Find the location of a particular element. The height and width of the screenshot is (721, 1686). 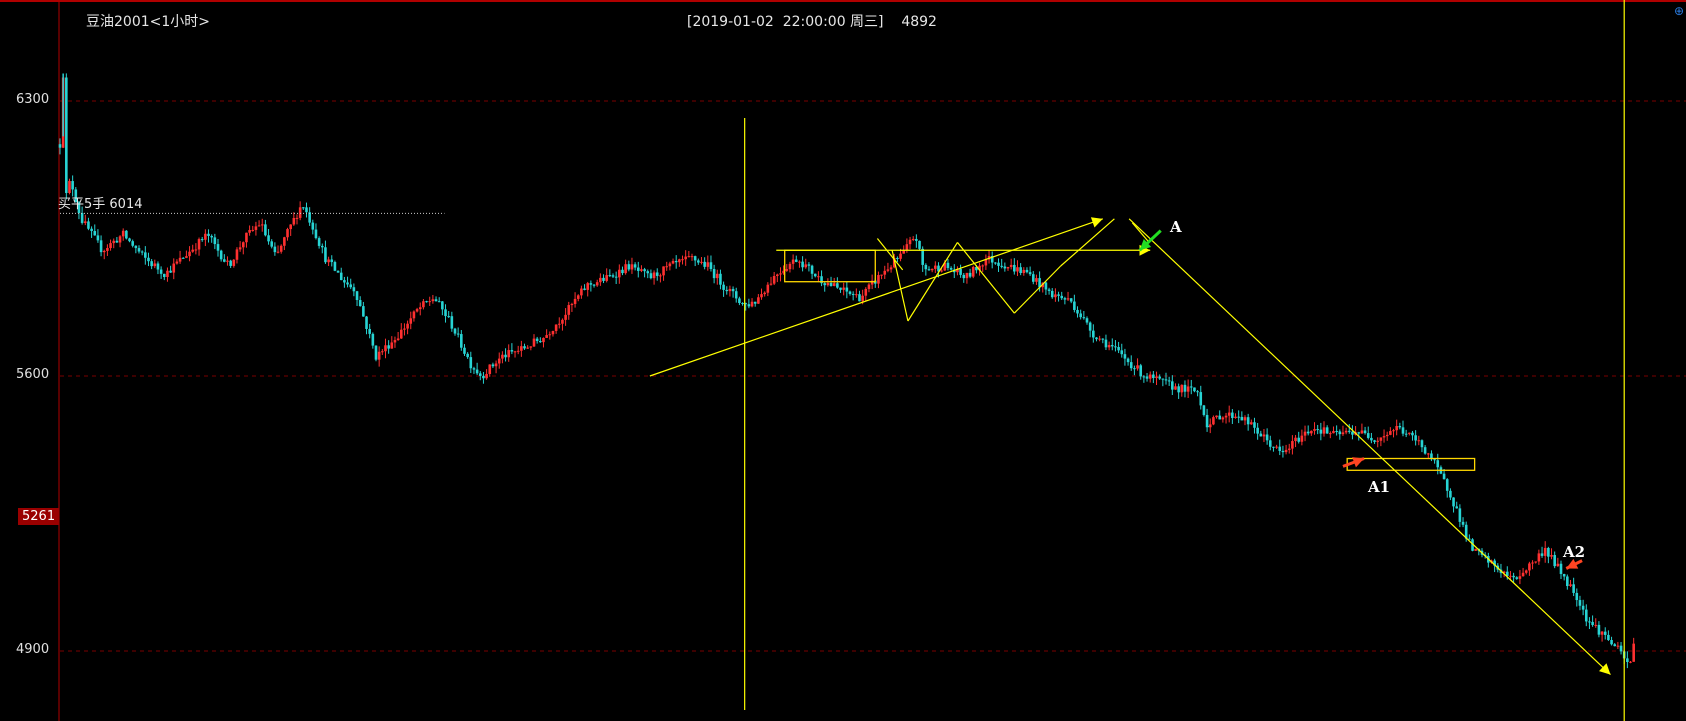

trendline is located at coordinates (1037, 289).